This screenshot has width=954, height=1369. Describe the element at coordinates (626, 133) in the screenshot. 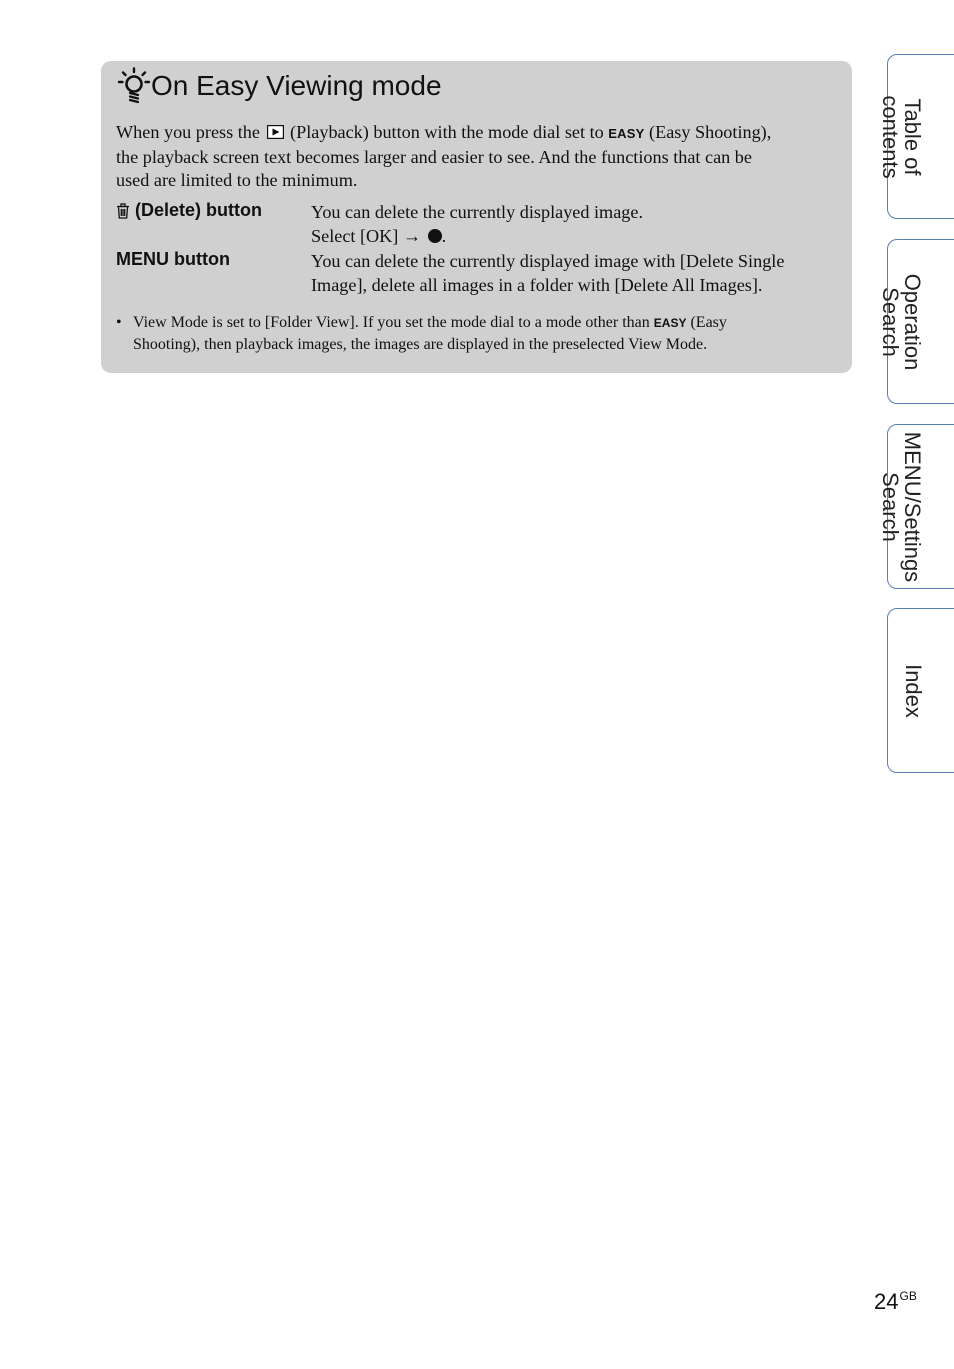

I see `easy-mode-mark: EASY` at that location.